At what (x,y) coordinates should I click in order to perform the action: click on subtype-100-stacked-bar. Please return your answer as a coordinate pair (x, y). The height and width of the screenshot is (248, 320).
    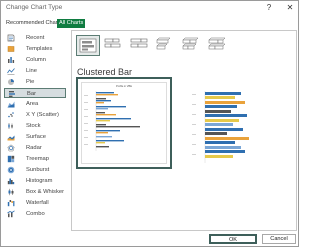
    Looking at the image, I should click on (140, 45).